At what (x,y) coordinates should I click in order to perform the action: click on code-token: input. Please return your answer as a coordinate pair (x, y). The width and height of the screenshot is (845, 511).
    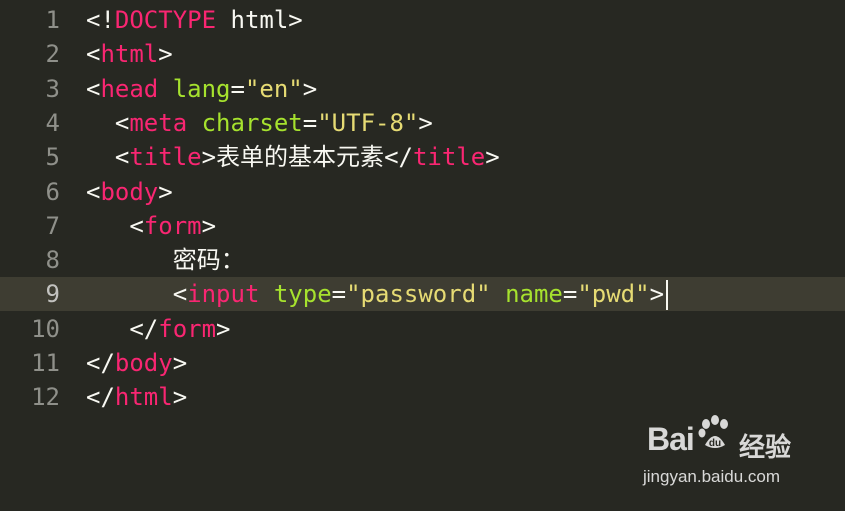
    Looking at the image, I should click on (223, 294).